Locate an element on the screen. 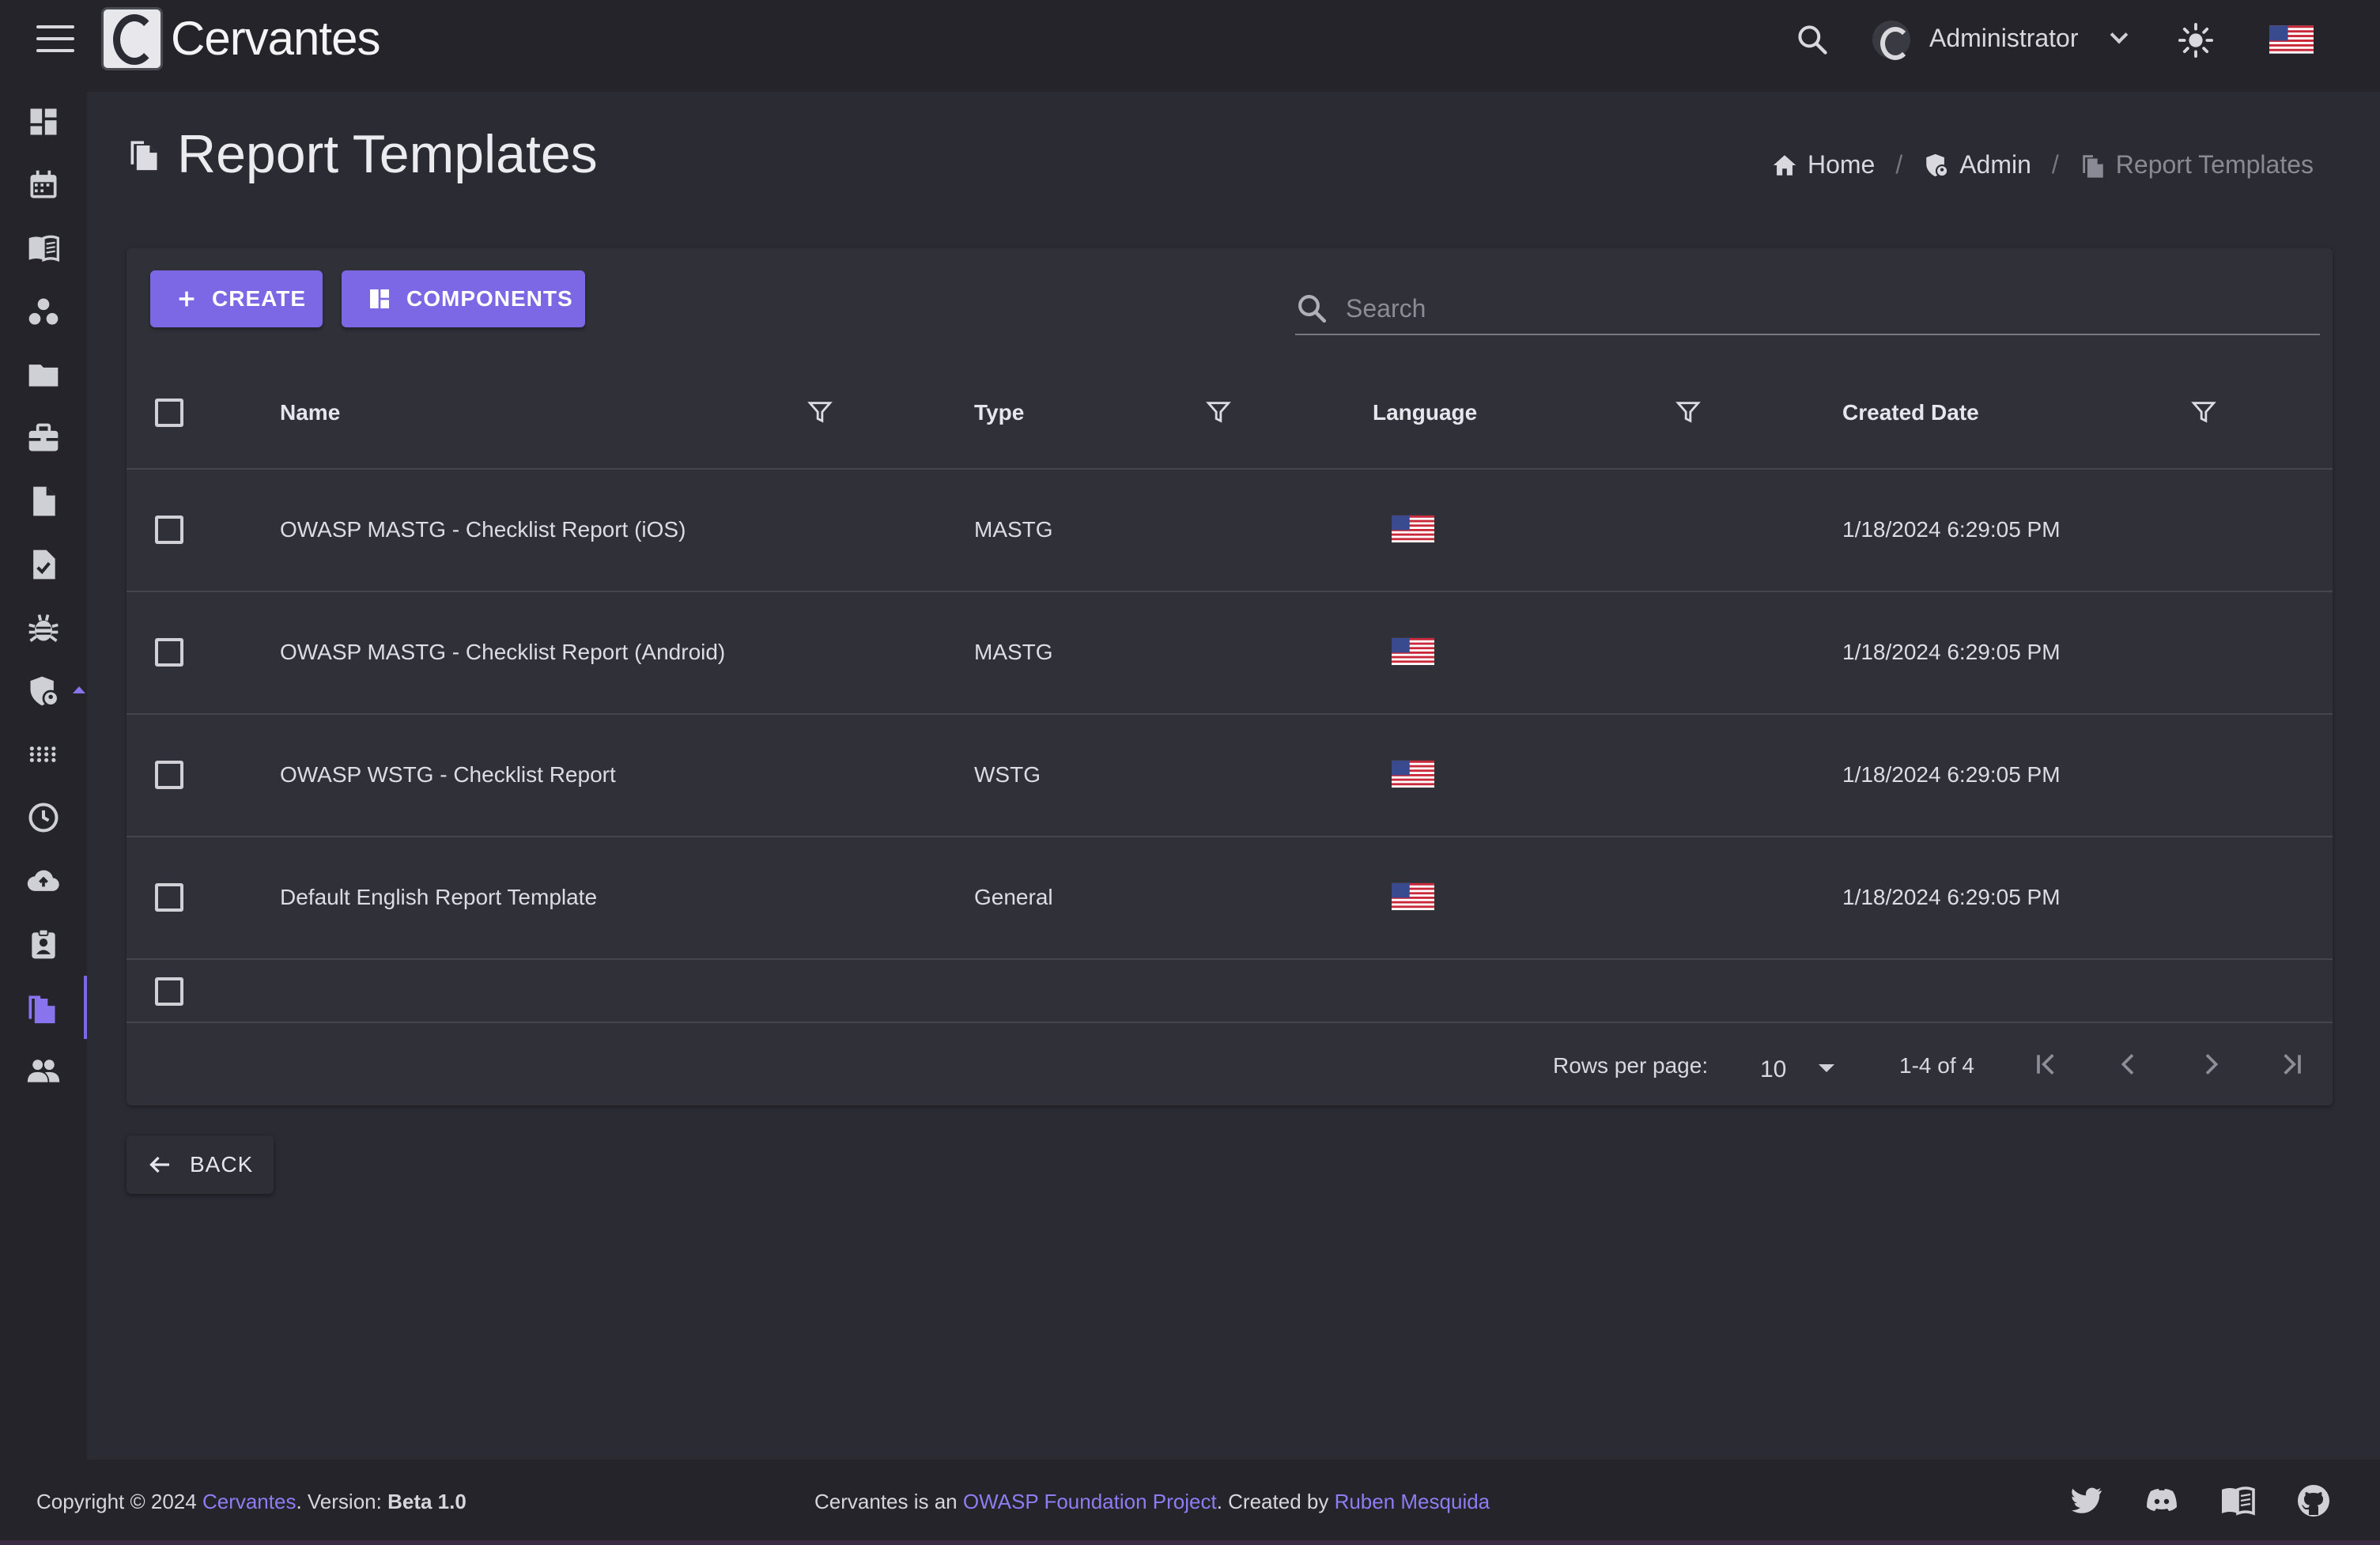 This screenshot has height=1545, width=2380. search-field is located at coordinates (1807, 309).